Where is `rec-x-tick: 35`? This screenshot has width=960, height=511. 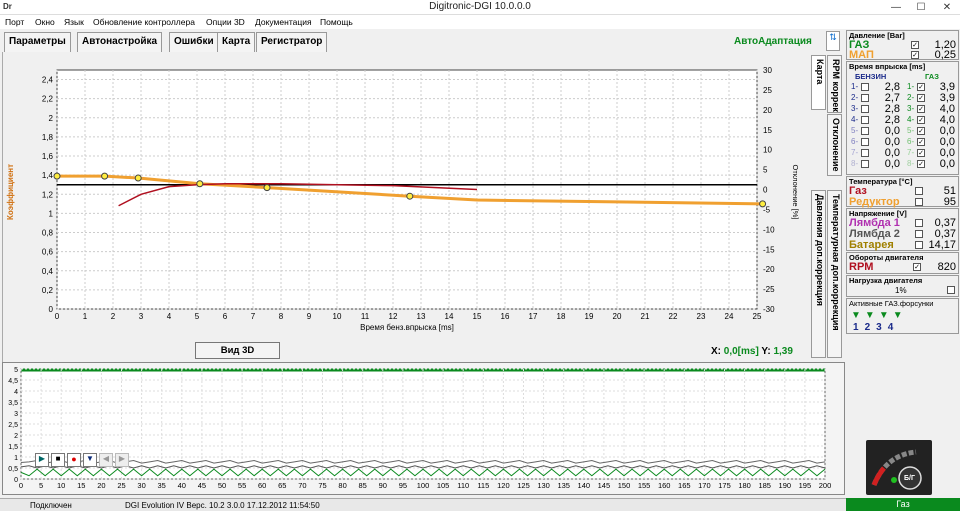
rec-x-tick: 35 is located at coordinates (162, 485).